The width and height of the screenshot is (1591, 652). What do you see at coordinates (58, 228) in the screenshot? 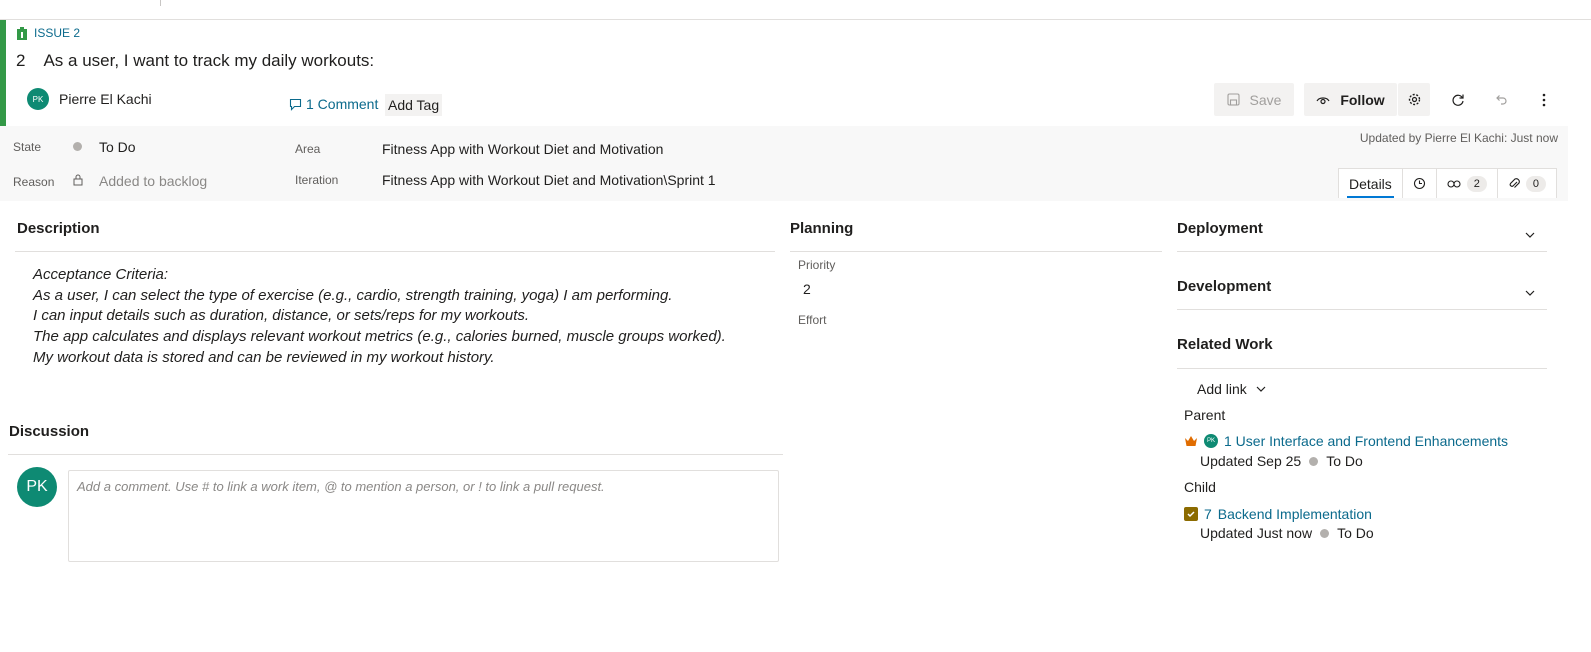
I see `description-heading: Description` at bounding box center [58, 228].